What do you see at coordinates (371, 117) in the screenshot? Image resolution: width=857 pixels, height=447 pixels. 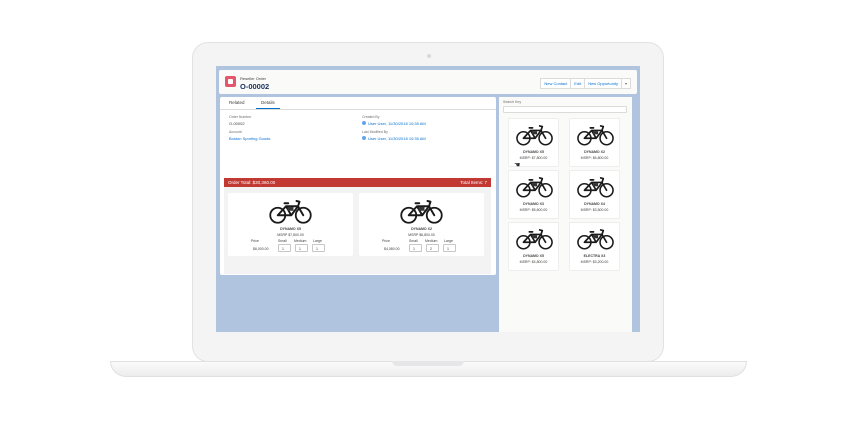 I see `created-by-label: Created By` at bounding box center [371, 117].